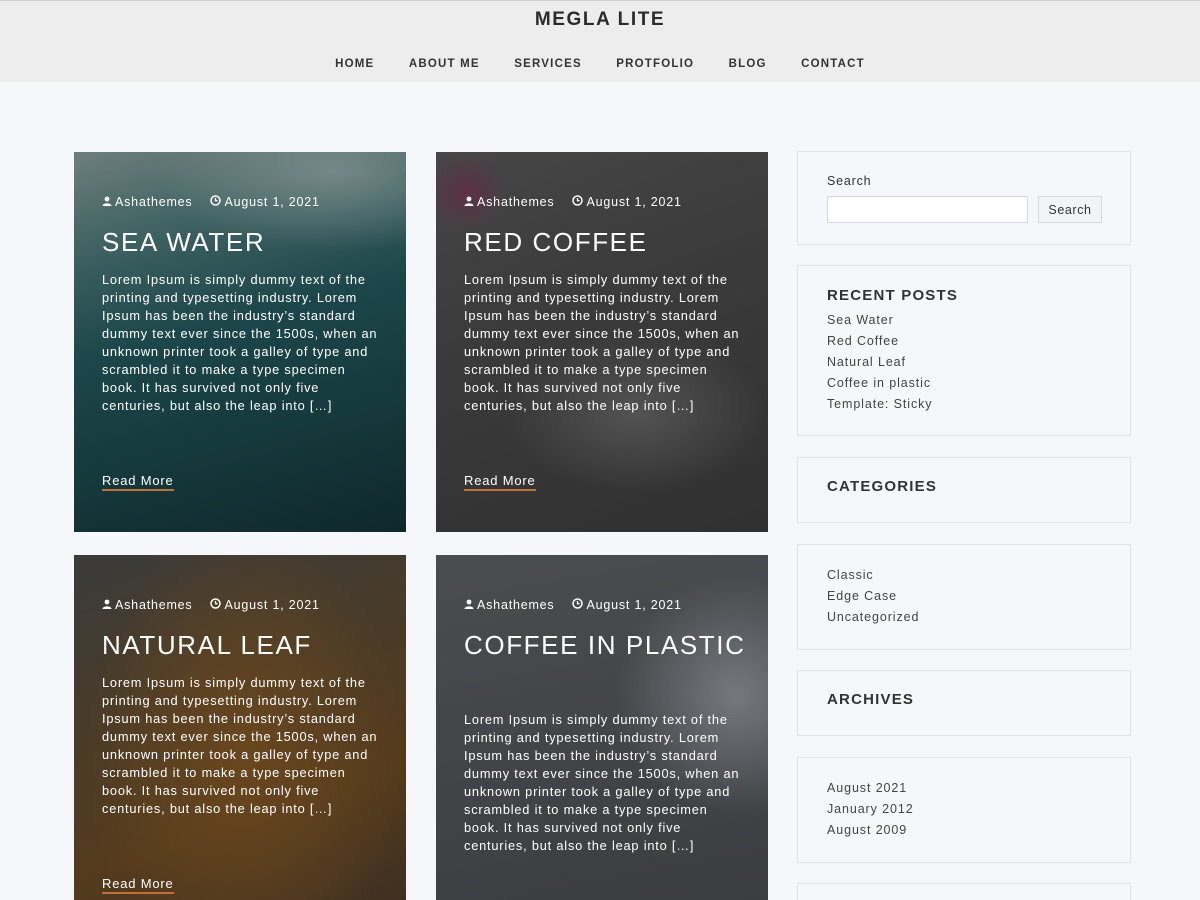 This screenshot has width=1200, height=900. I want to click on nav-protfolio: PROTFOLIO, so click(655, 64).